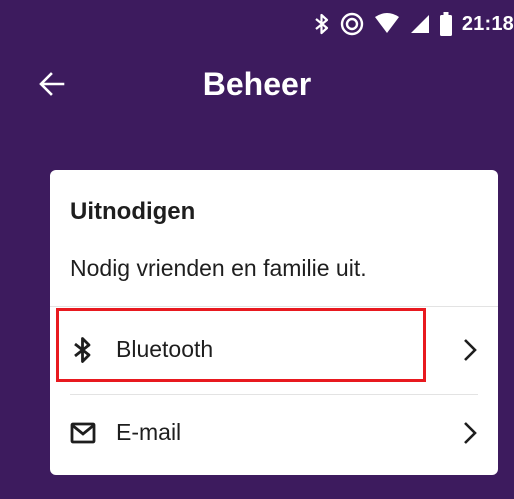  I want to click on mail-icon, so click(83, 433).